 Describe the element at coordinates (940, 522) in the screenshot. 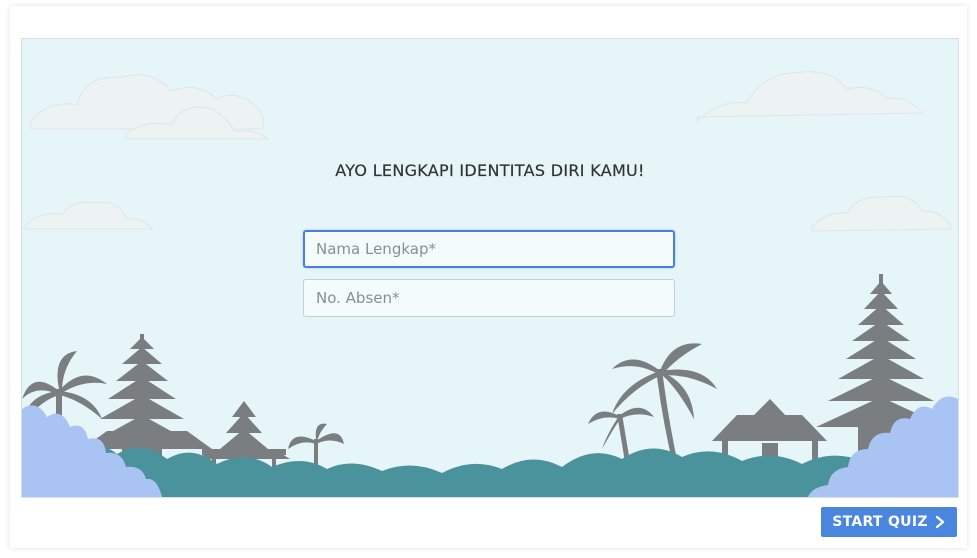

I see `chevron-right-icon` at that location.